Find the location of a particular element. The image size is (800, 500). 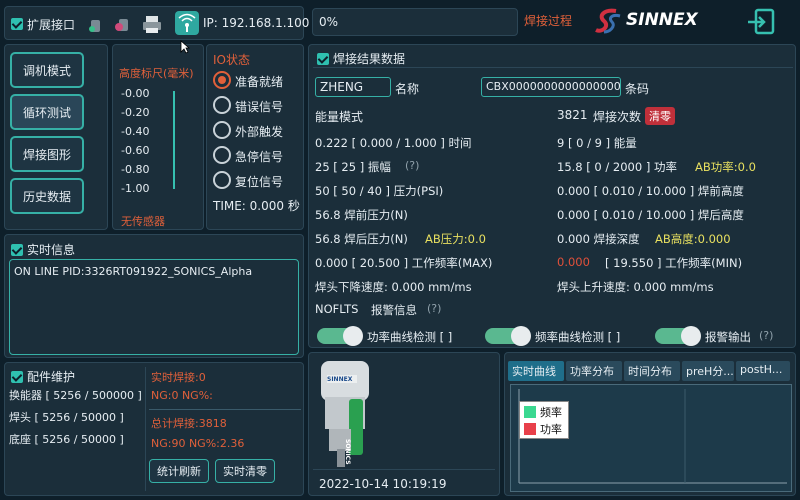

total-ng: NG:90 NG%:2.36 is located at coordinates (198, 443).